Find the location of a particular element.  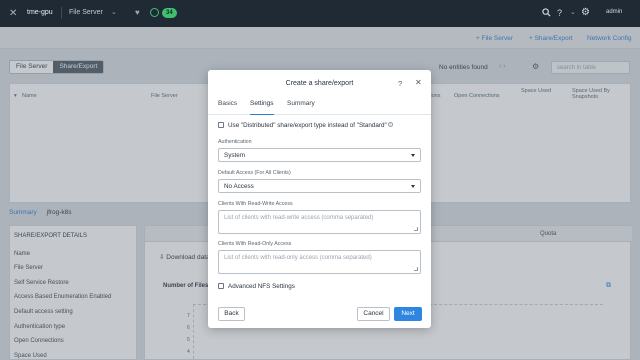

chevron-down-icon: ⌄ is located at coordinates (114, 12).